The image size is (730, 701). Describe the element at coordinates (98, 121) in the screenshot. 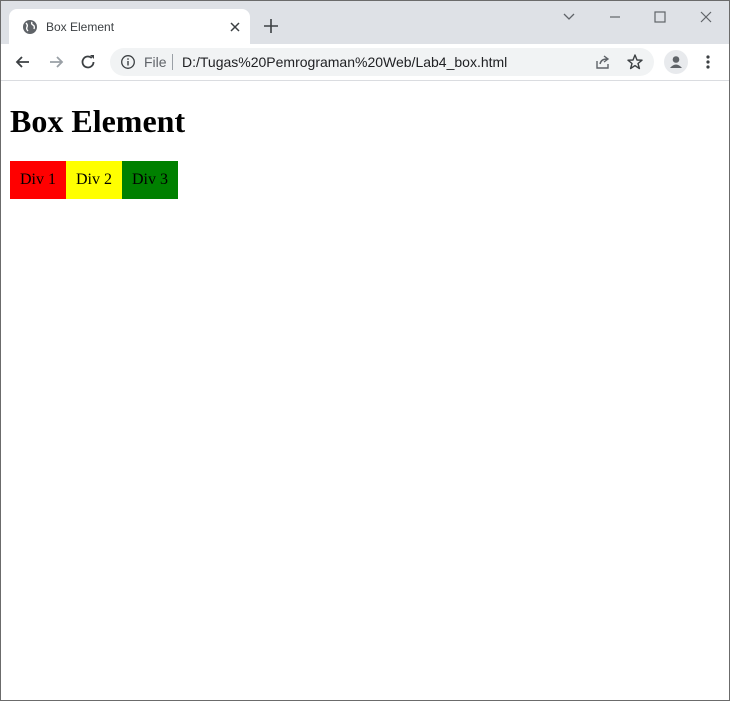

I see `page-heading: Box Element` at that location.